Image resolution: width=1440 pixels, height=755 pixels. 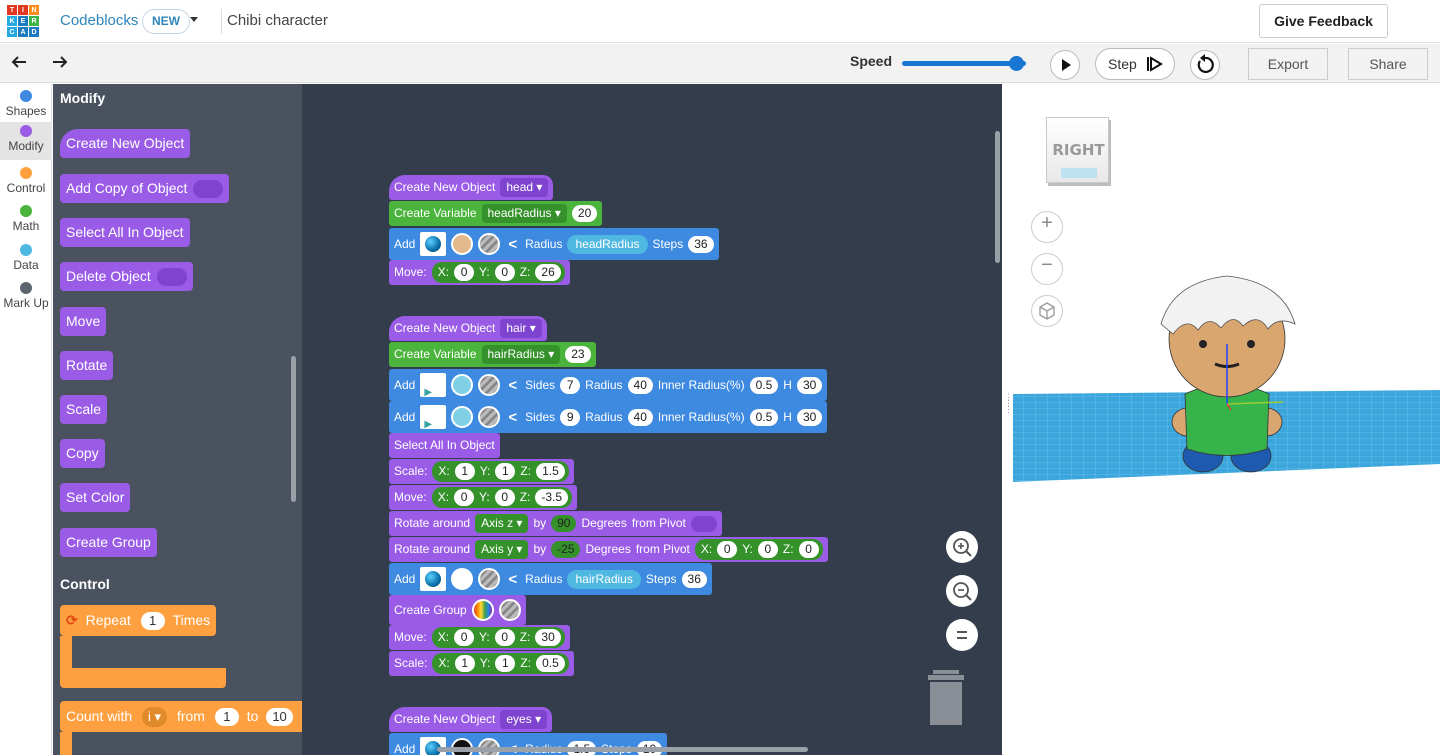 I want to click on z-input: 0, so click(x=808, y=549).